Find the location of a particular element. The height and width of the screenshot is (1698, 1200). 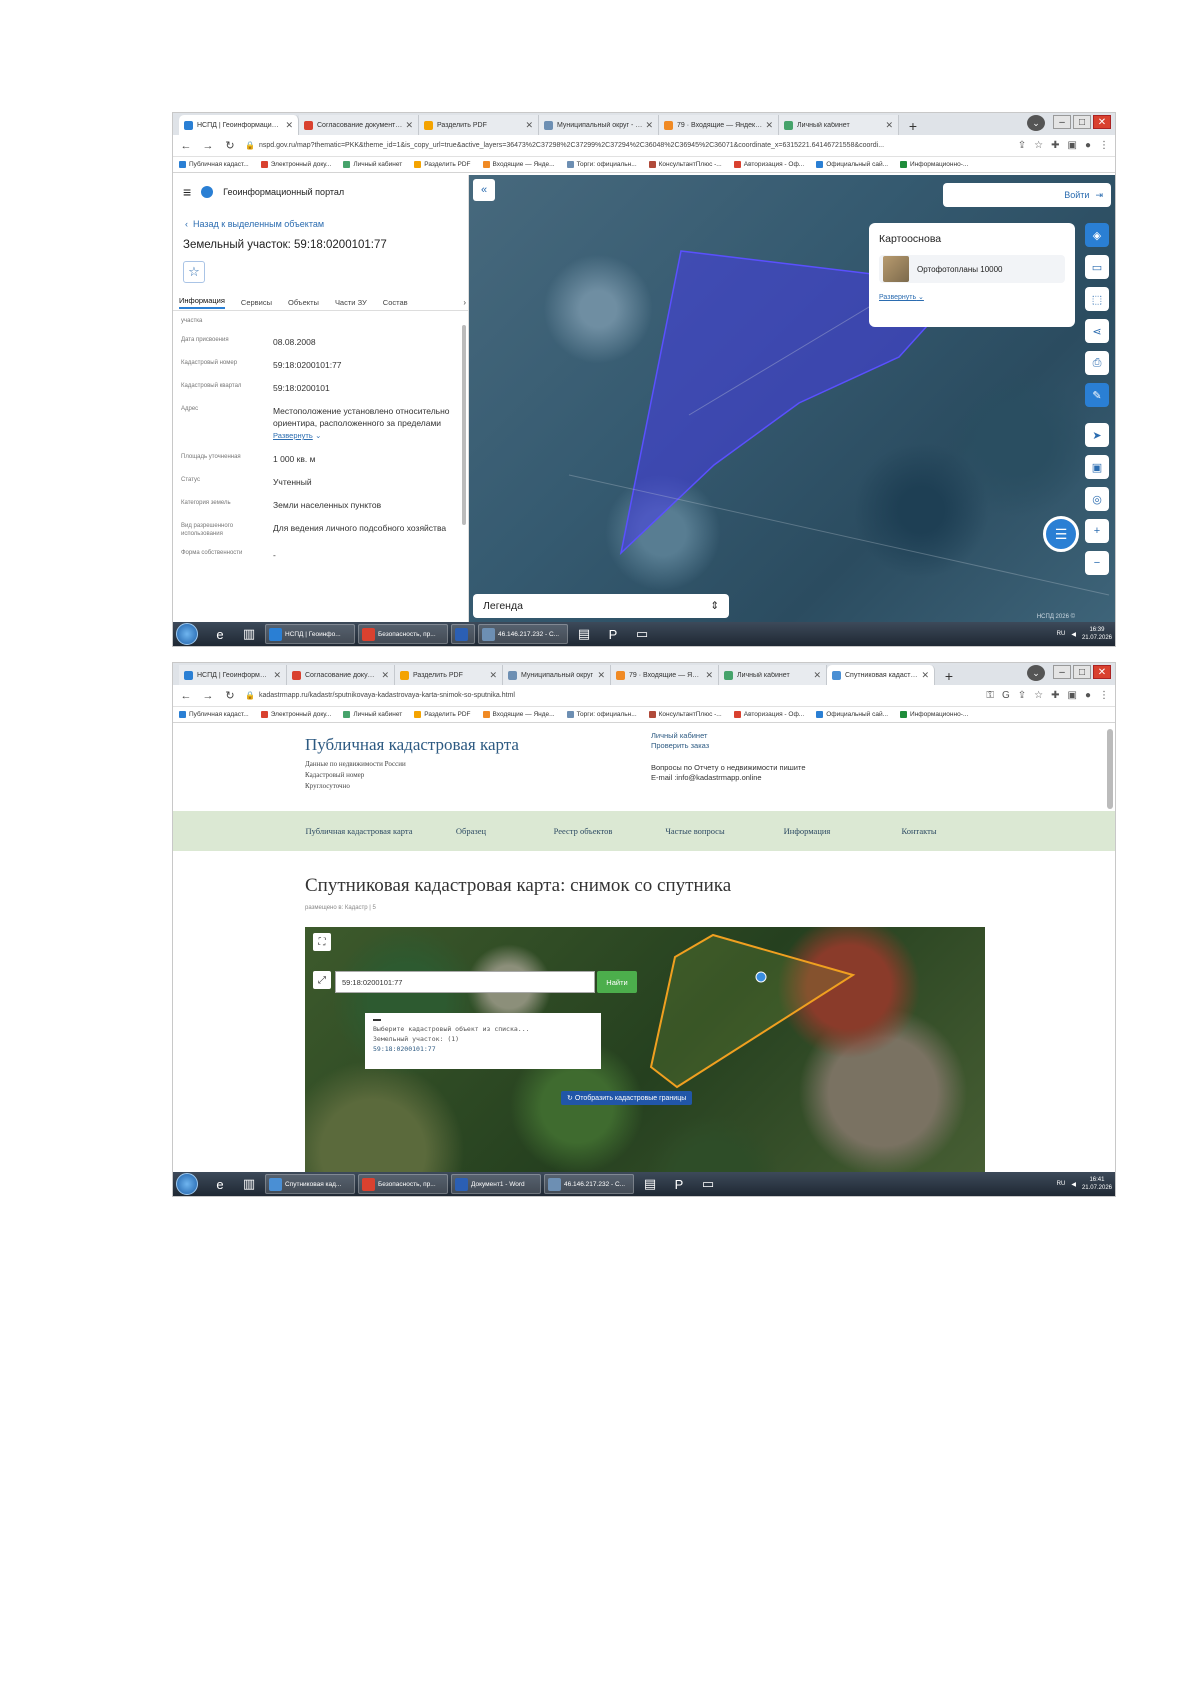

minimap-icon: ▣ is located at coordinates (1097, 467).